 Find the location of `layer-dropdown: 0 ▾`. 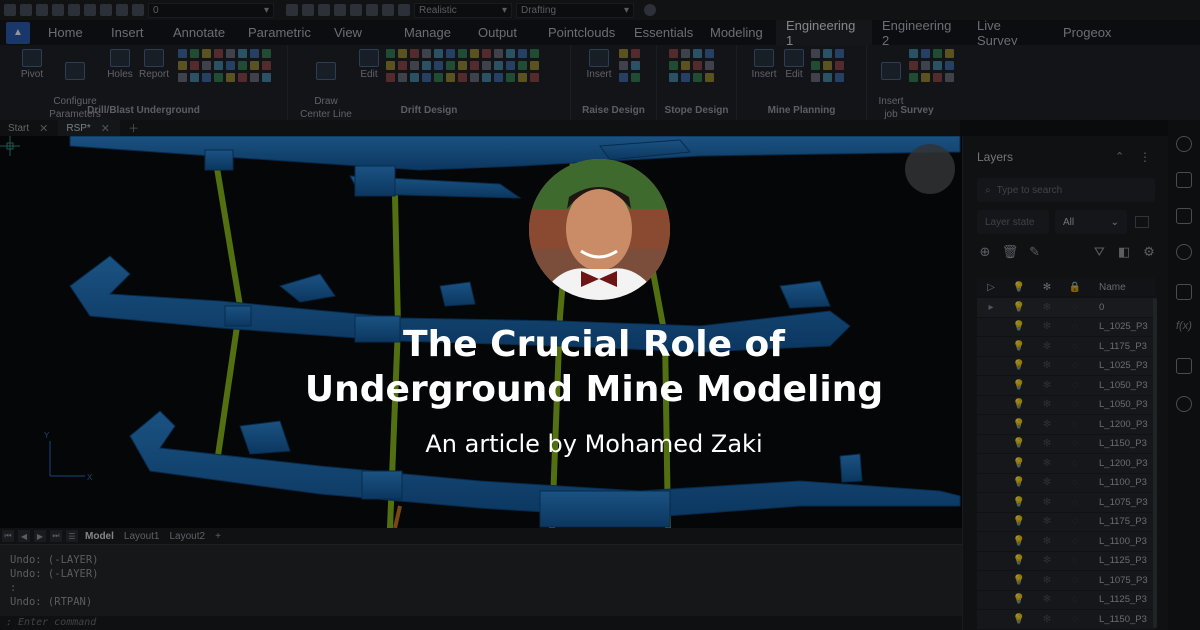

layer-dropdown: 0 ▾ is located at coordinates (211, 10).